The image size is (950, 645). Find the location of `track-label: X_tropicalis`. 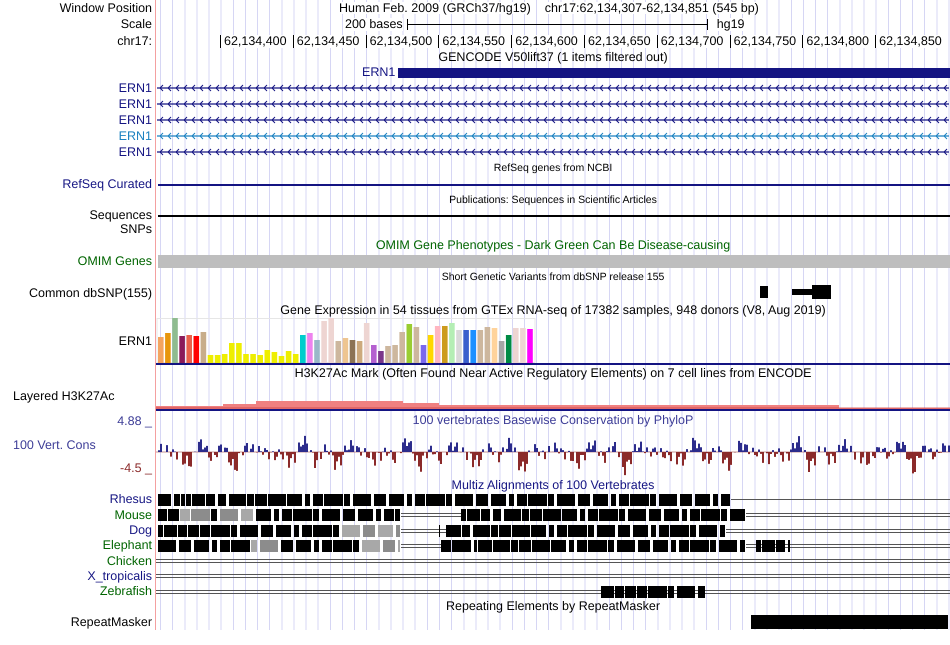

track-label: X_tropicalis is located at coordinates (119, 576).